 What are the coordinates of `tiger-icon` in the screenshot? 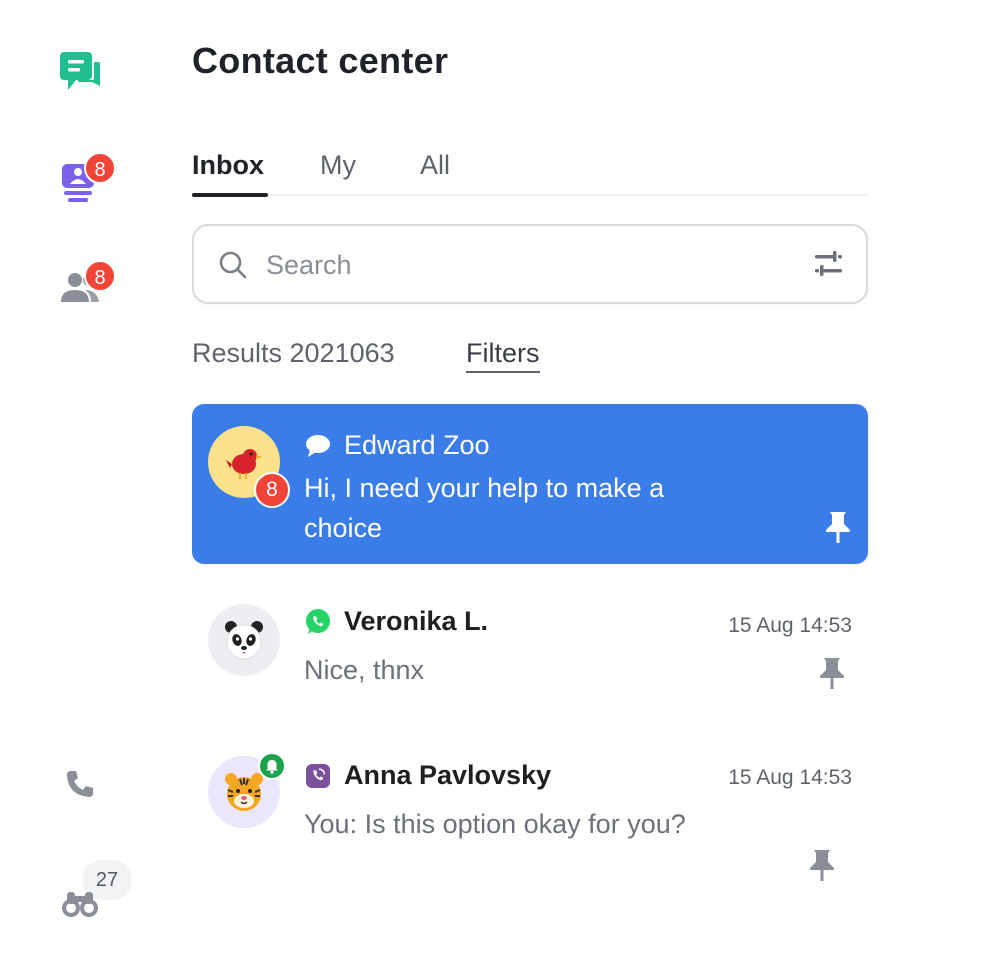 It's located at (244, 792).